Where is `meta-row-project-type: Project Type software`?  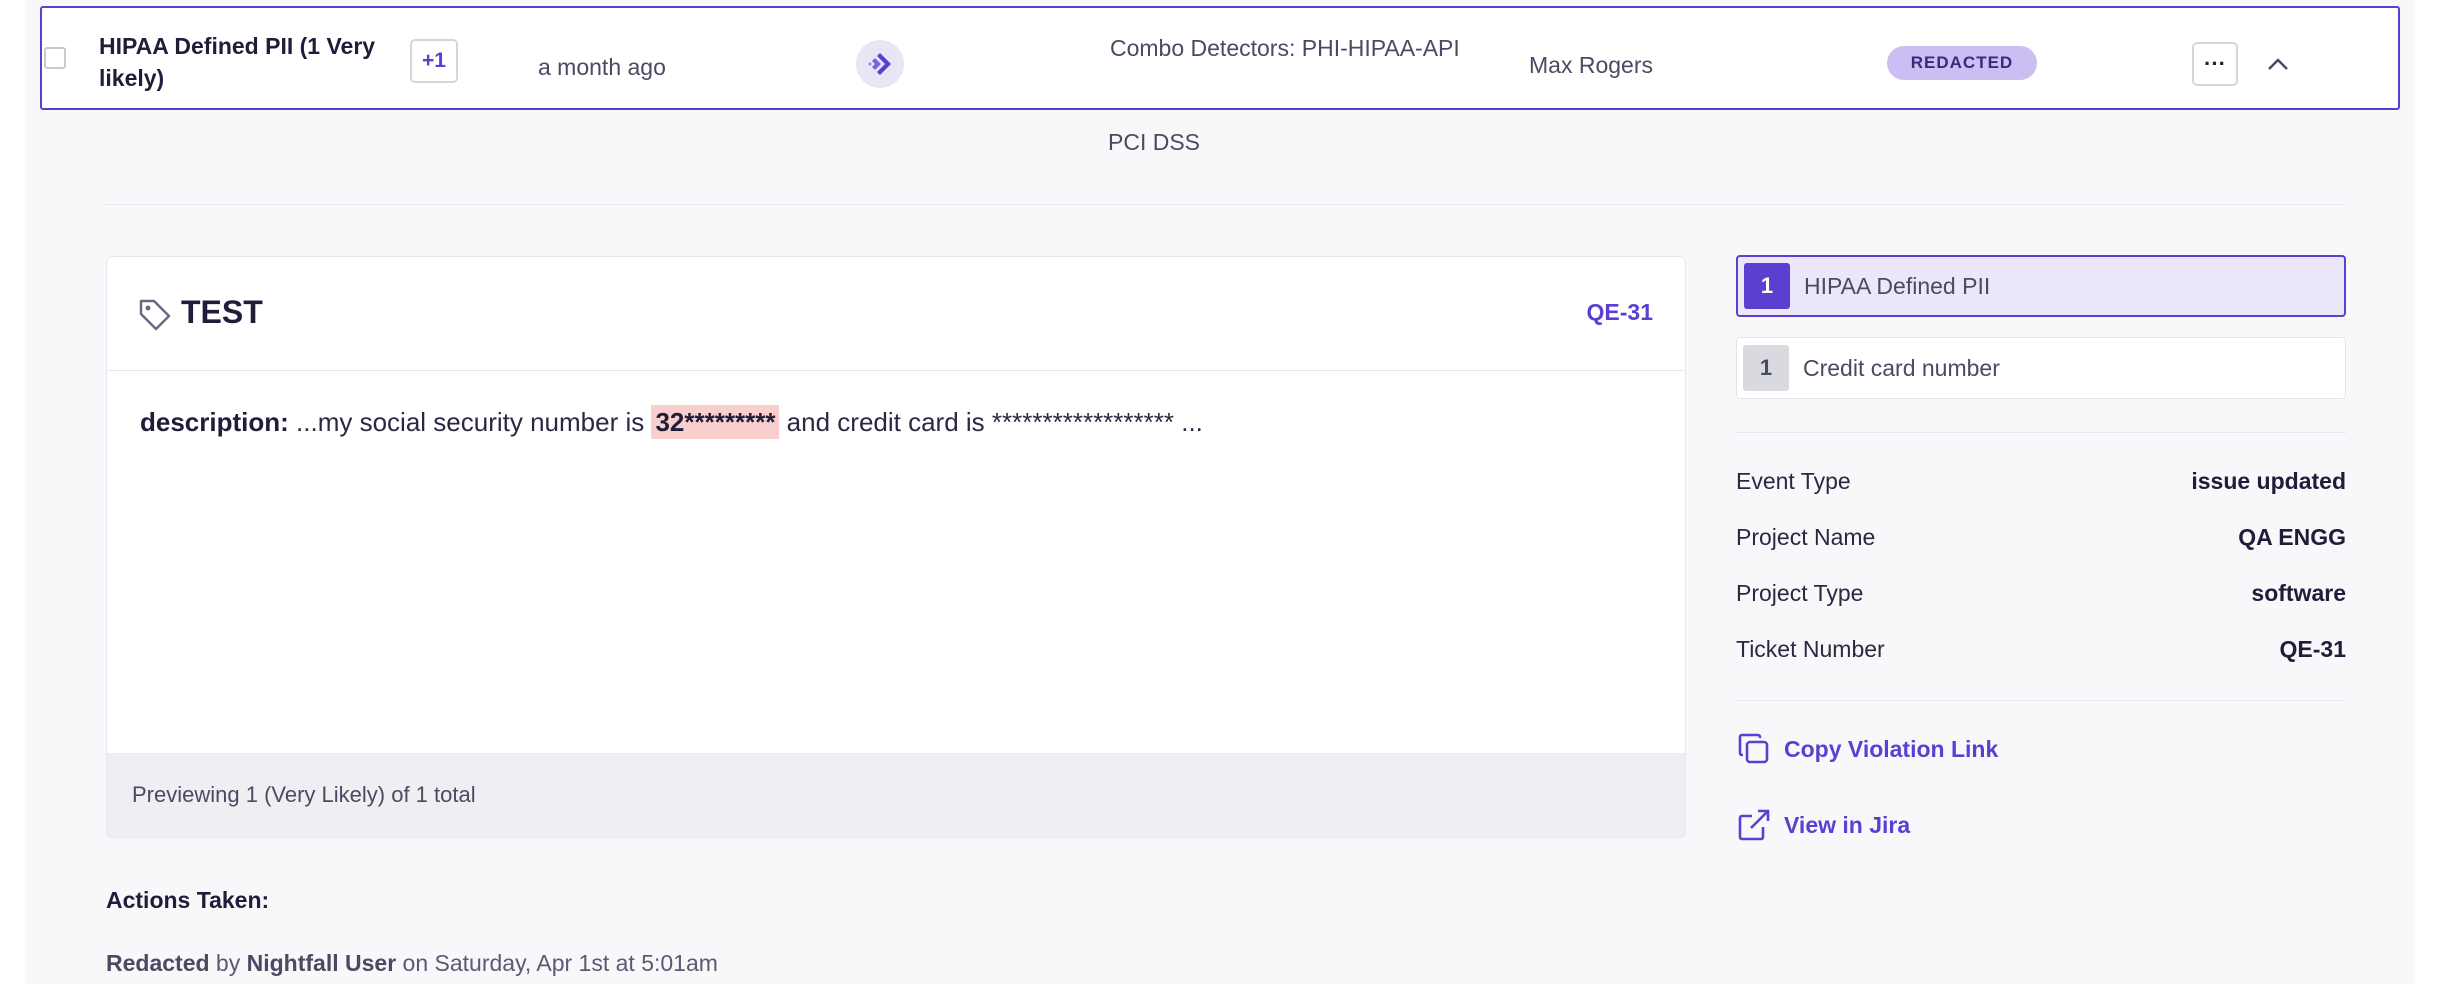
meta-row-project-type: Project Type software is located at coordinates (2041, 593).